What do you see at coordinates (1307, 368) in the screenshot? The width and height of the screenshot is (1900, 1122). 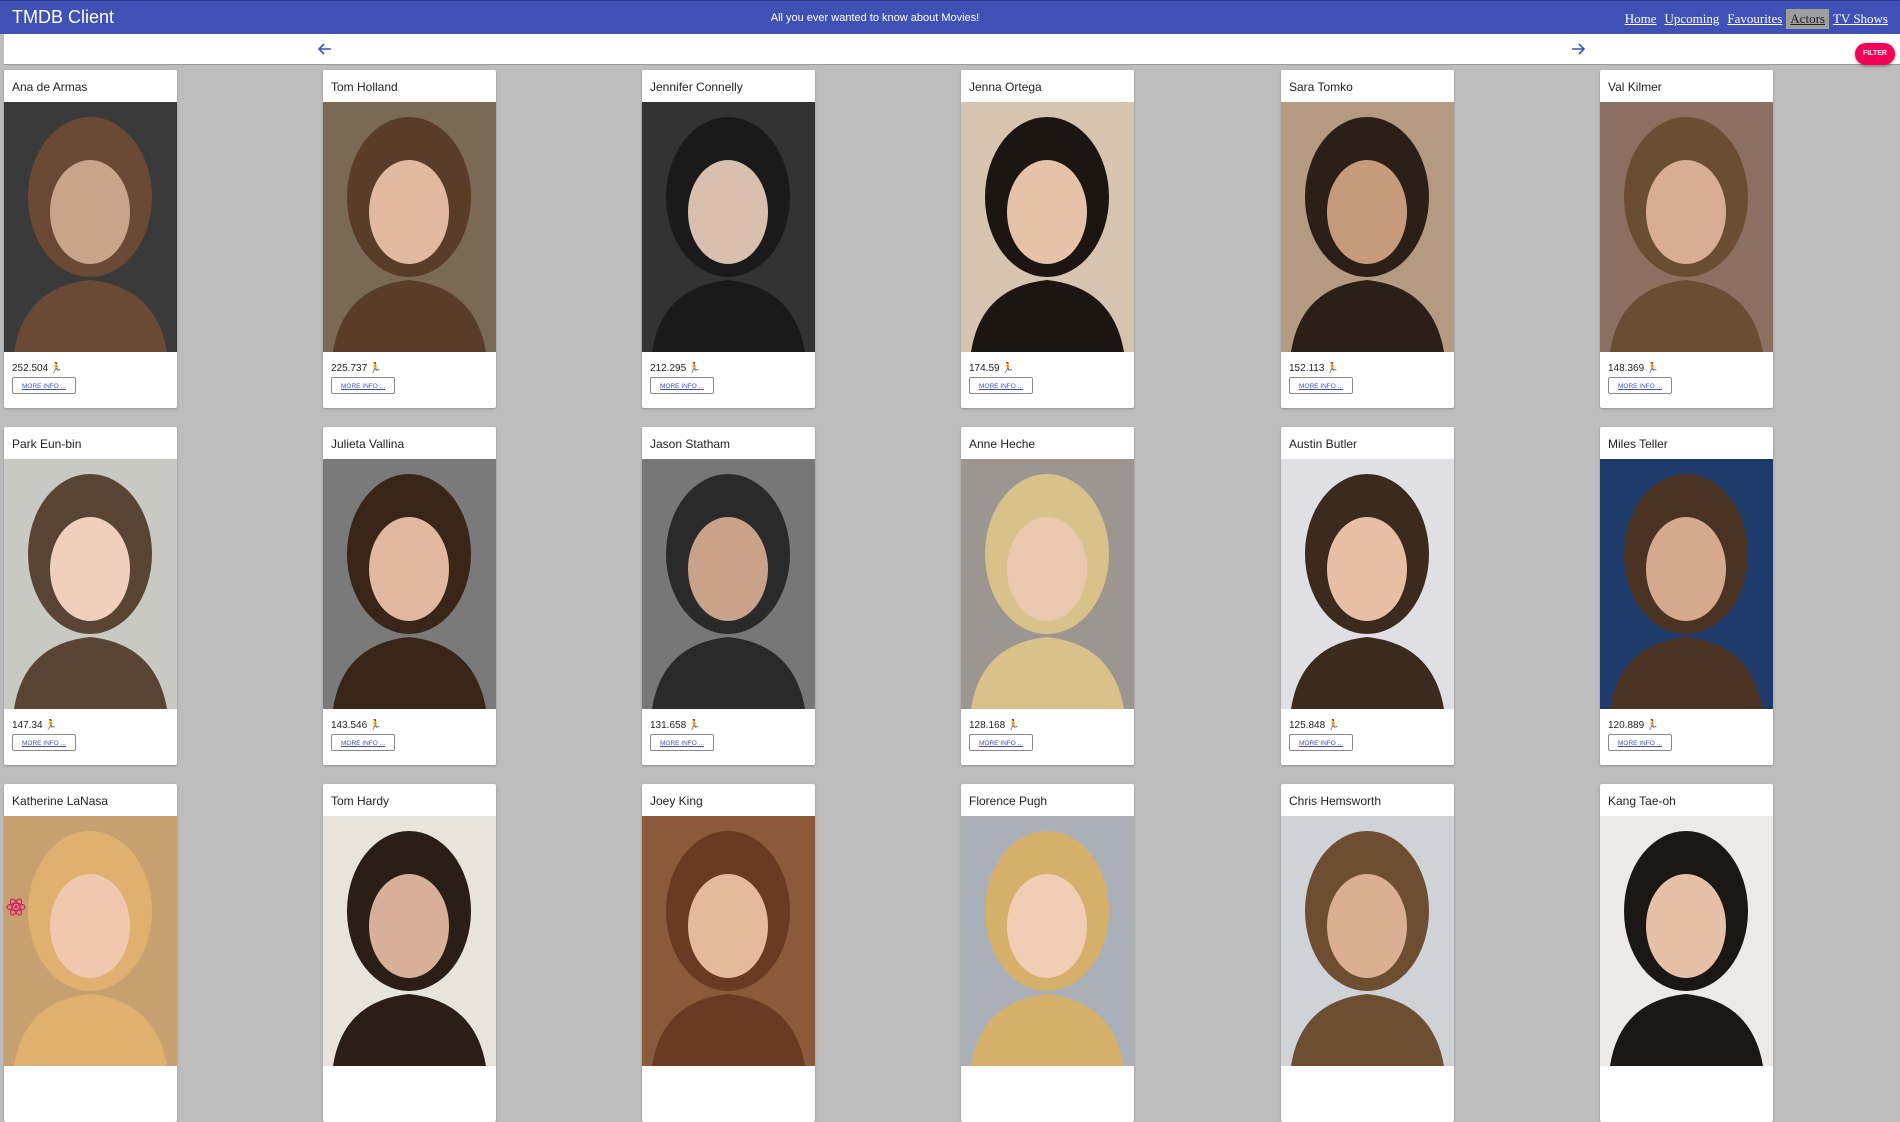 I see `popularity-value: 152.113` at bounding box center [1307, 368].